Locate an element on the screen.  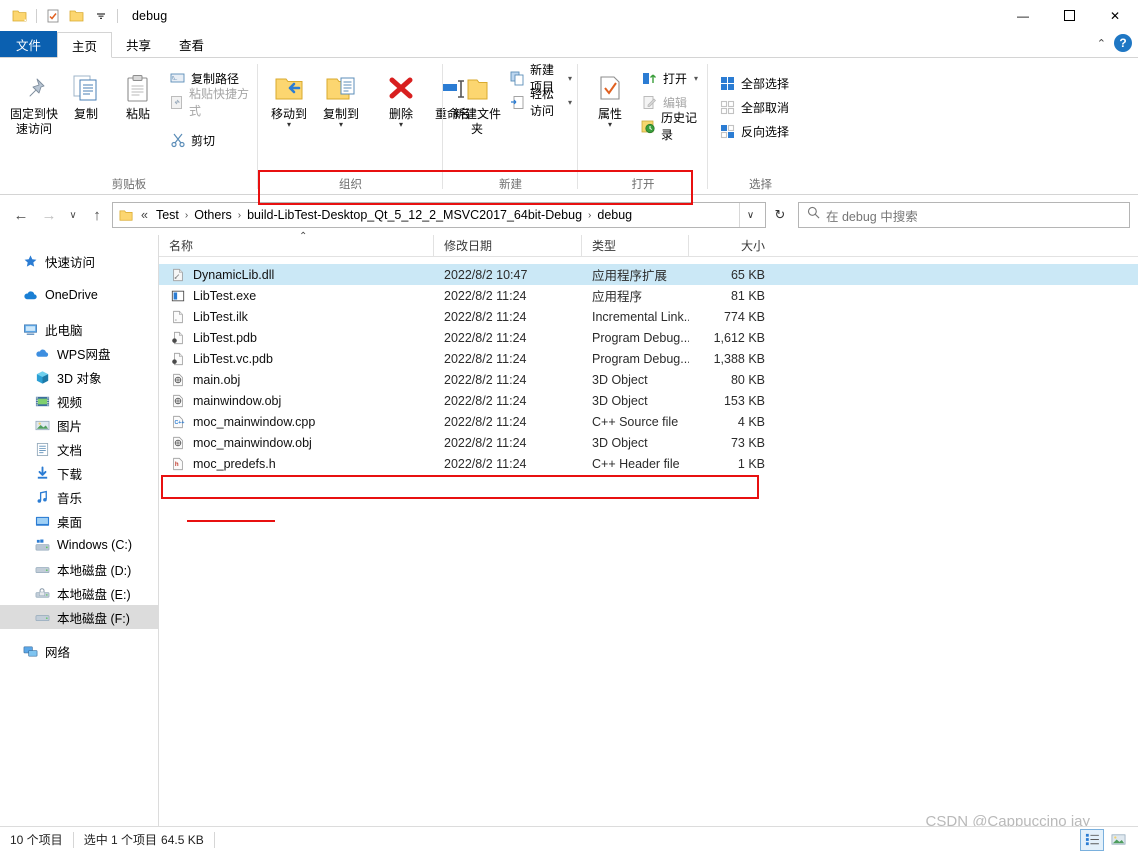
breadcrumb-dropdown-button: ∨ is located at coordinates (750, 215).